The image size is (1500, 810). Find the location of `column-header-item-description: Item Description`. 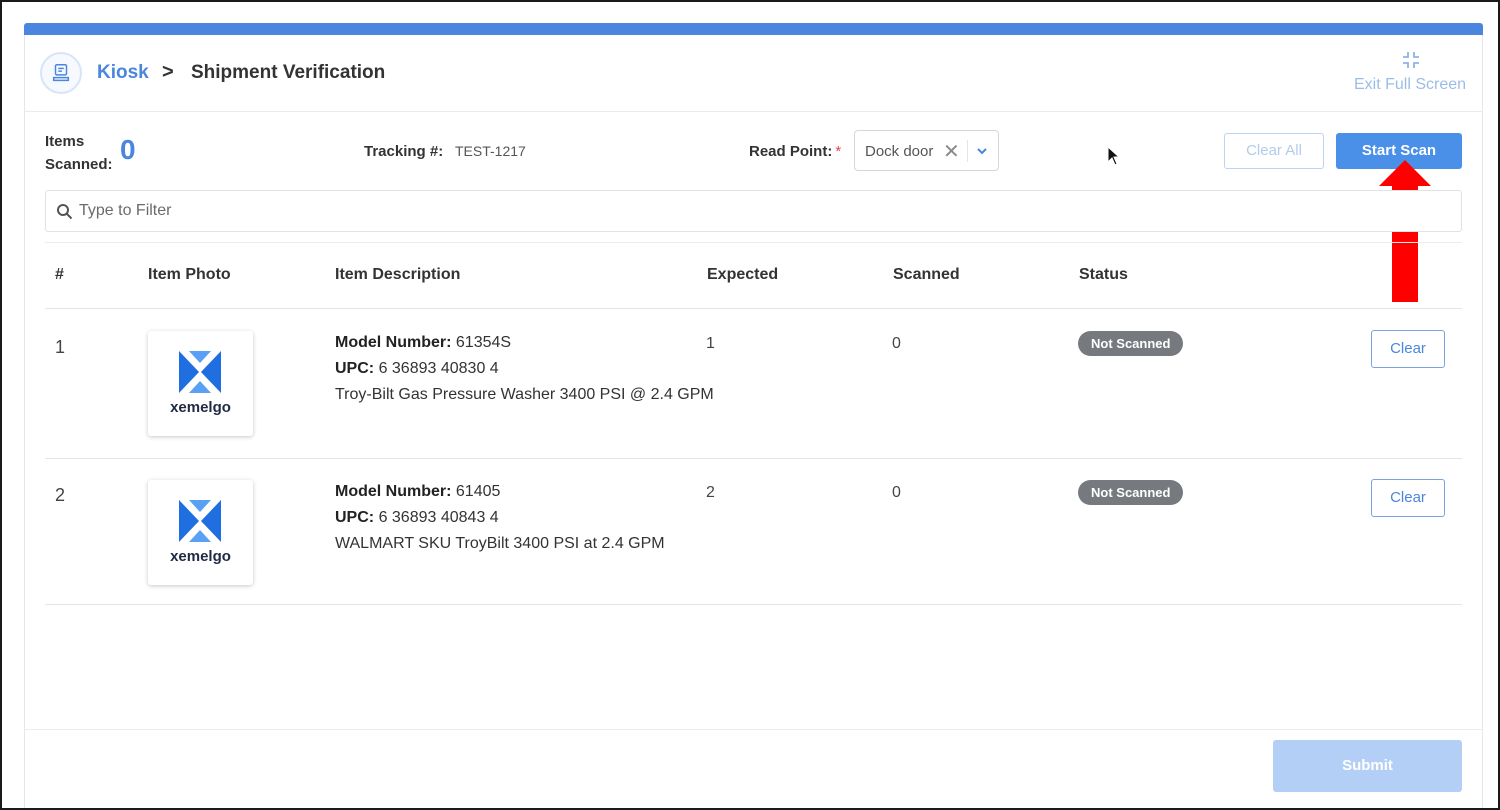

column-header-item-description: Item Description is located at coordinates (398, 274).